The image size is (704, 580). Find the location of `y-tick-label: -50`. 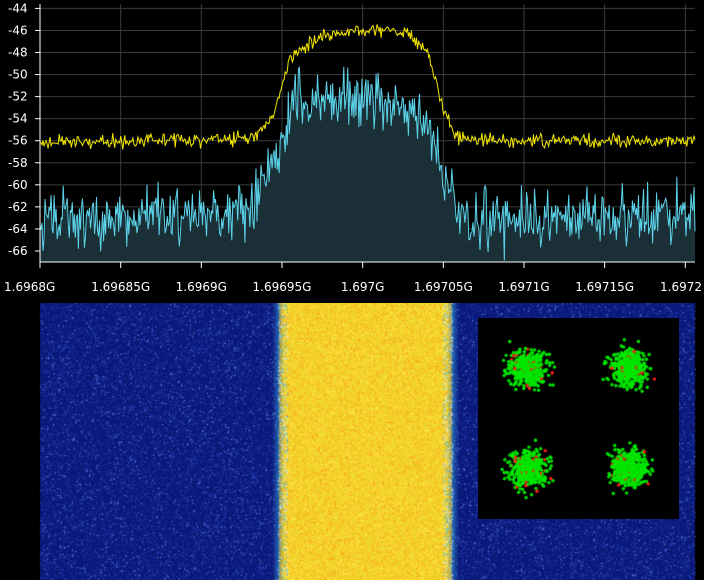

y-tick-label: -50 is located at coordinates (18, 75).